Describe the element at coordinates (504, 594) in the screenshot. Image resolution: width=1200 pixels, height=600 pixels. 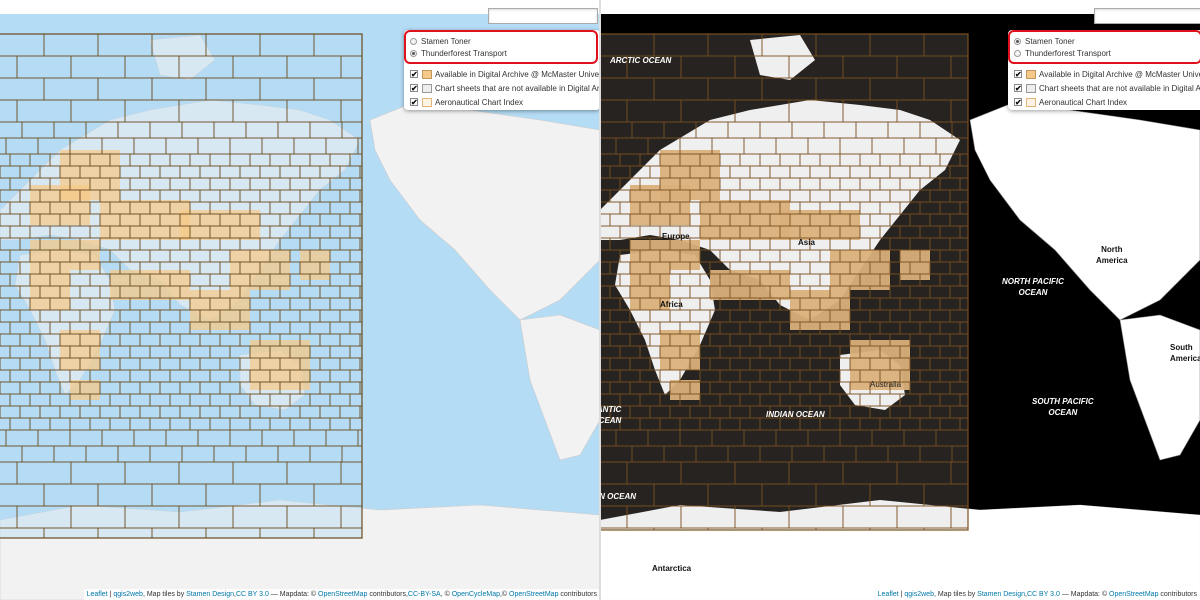
I see `attr-text: ,©` at that location.